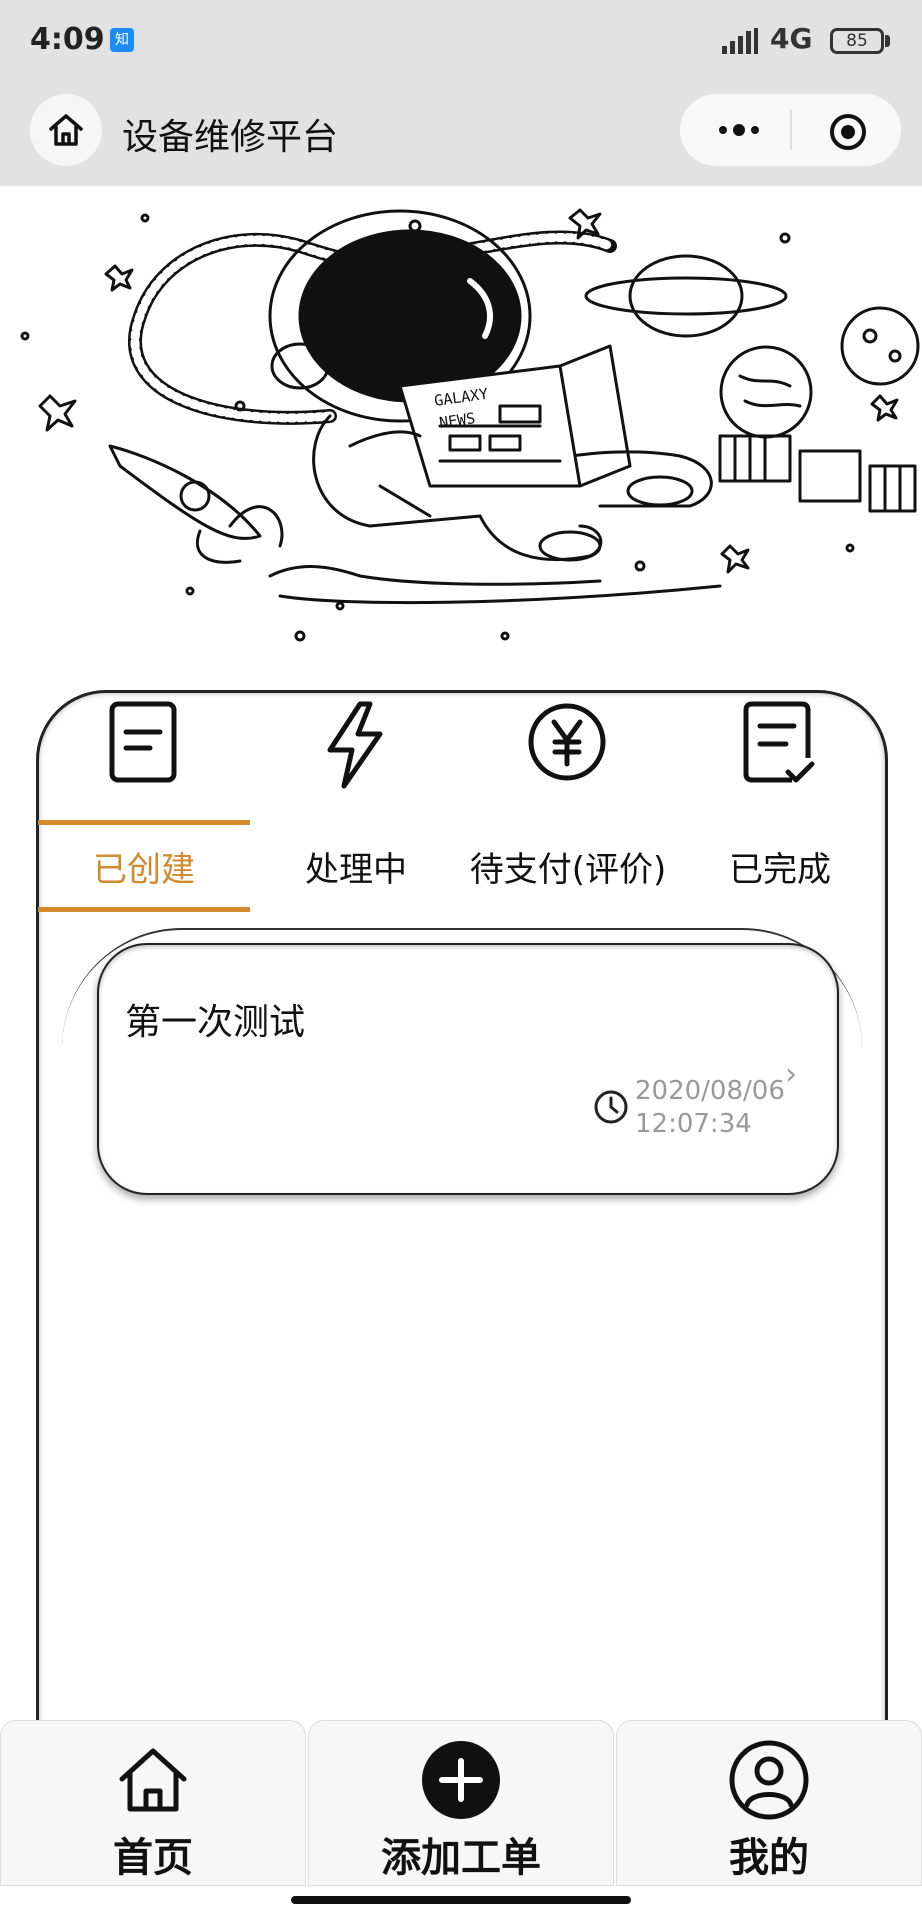 Image resolution: width=922 pixels, height=1920 pixels. I want to click on tabbar-home-label: 首页, so click(153, 1858).